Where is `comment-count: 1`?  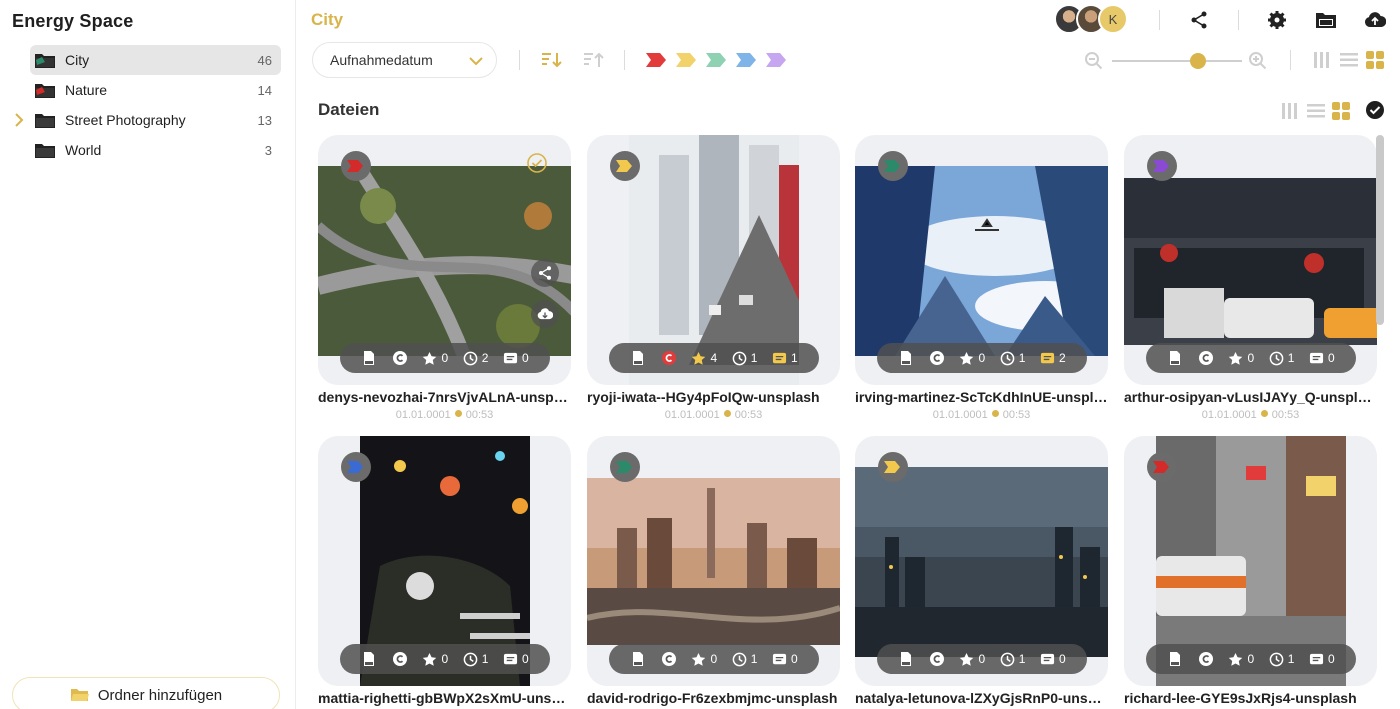
comment-count: 1 is located at coordinates (785, 358).